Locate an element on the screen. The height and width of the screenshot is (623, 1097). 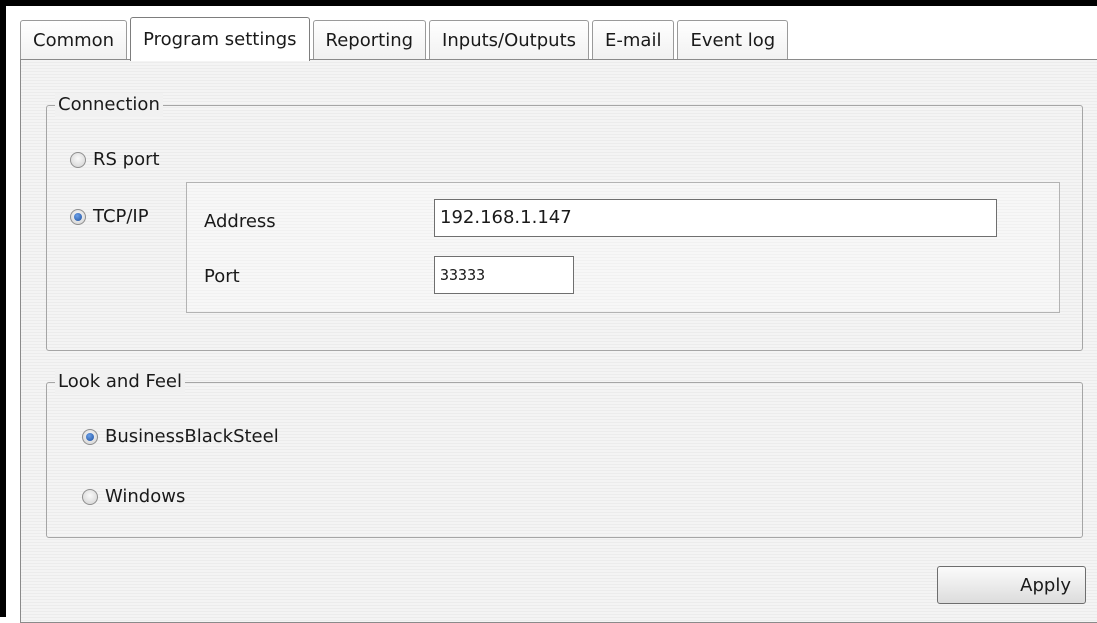
tcp-ip-option: TCP/IP is located at coordinates (109, 216).